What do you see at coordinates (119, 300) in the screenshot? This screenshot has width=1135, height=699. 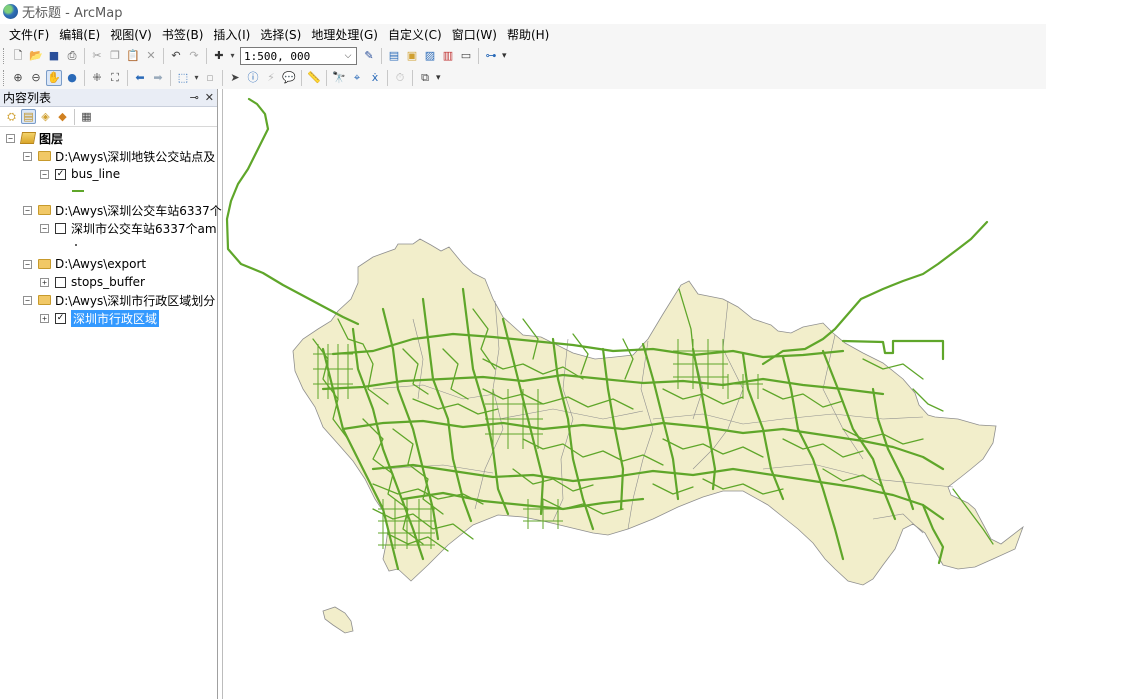 I see `data-source-group: − D:\Awys\深圳市行政区域划分` at bounding box center [119, 300].